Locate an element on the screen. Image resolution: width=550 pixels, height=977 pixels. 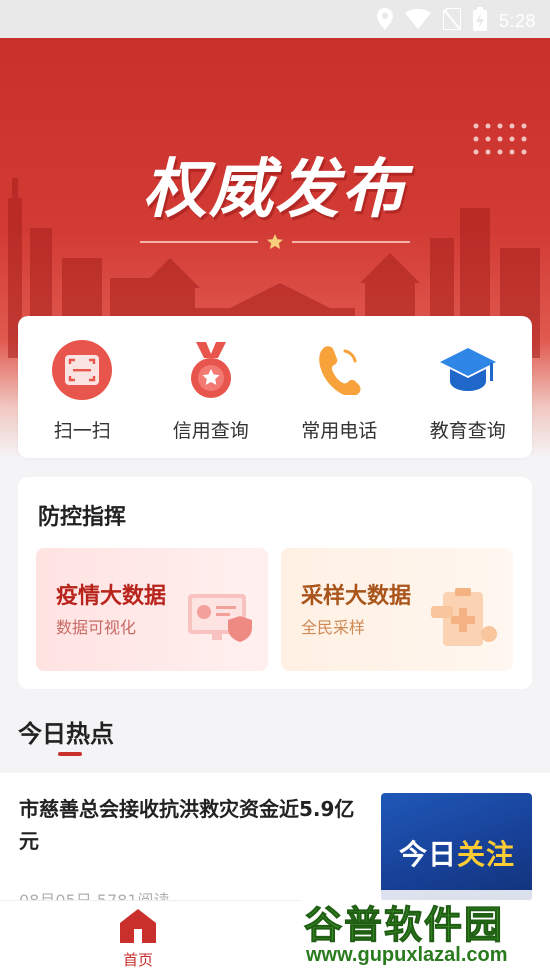
quick-actions-card: 扫一扫 信用查询 常用电话 教育查询 is located at coordinates (275, 387).